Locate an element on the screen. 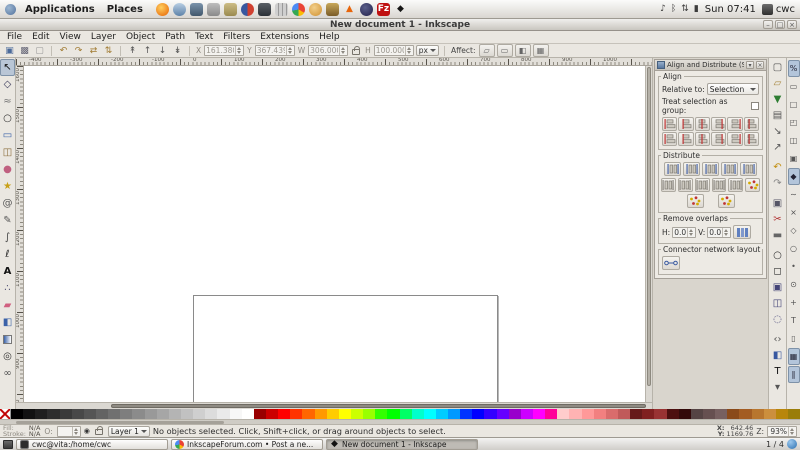 The width and height of the screenshot is (800, 450). filezilla-launcher-icon: Fz is located at coordinates (383, 9).